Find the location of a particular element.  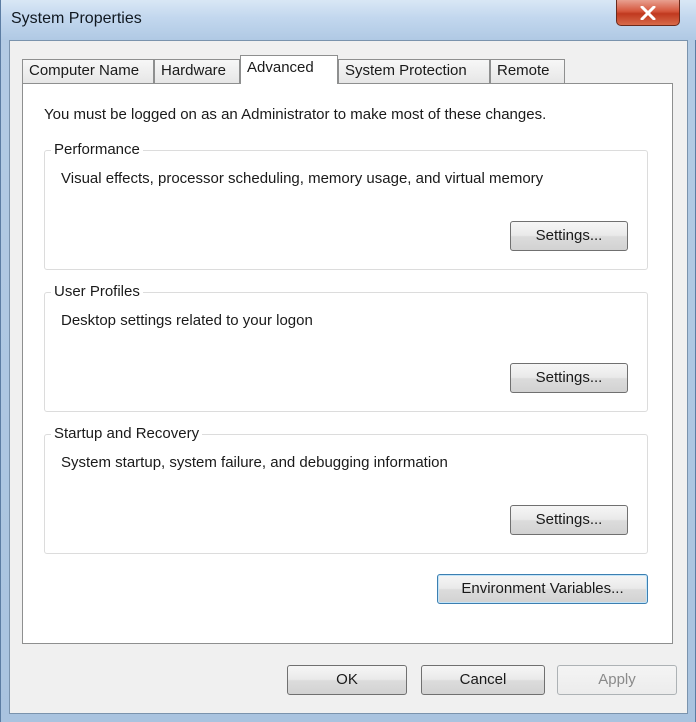

user-profiles-description: Desktop settings related to your logon is located at coordinates (187, 320).